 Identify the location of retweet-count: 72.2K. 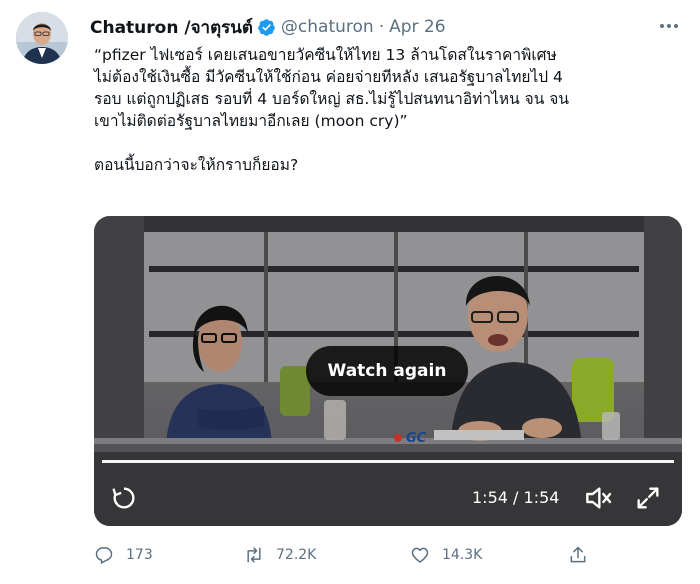
(296, 555).